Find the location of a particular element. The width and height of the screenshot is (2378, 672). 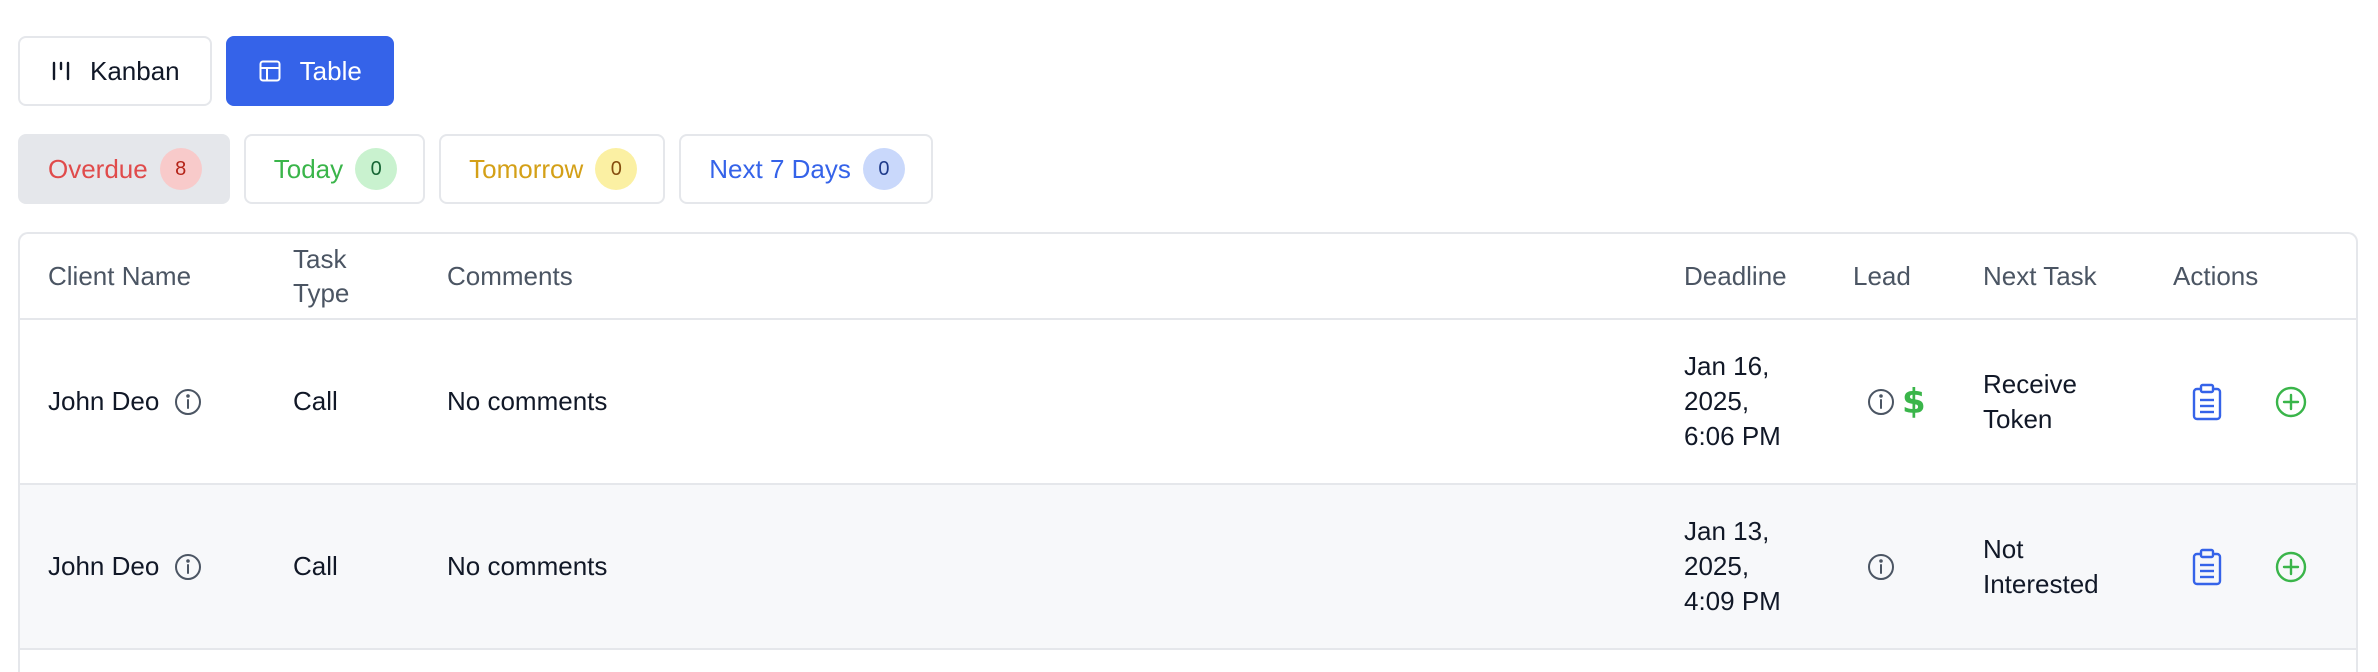

header-client-name: Client Name is located at coordinates (120, 276).